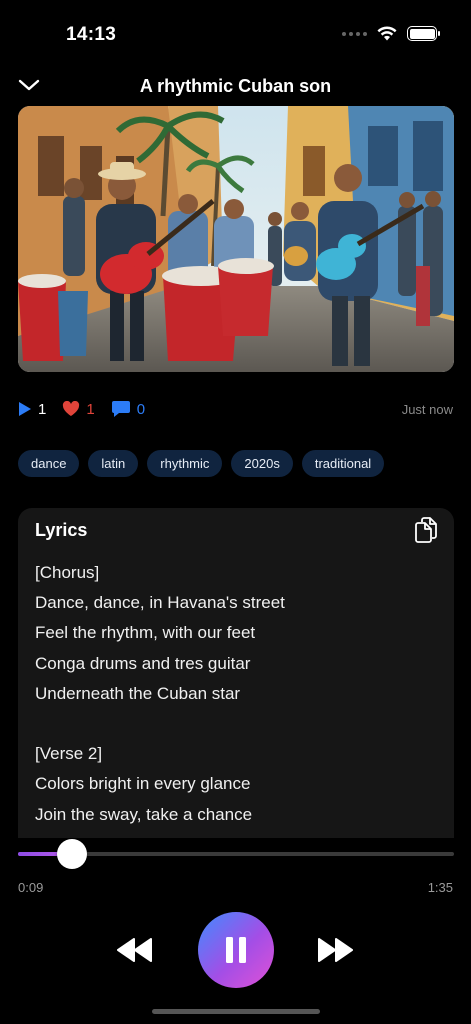 This screenshot has width=471, height=1024. I want to click on tag-list: dance latin rhythmic 2020s traditional, so click(201, 463).